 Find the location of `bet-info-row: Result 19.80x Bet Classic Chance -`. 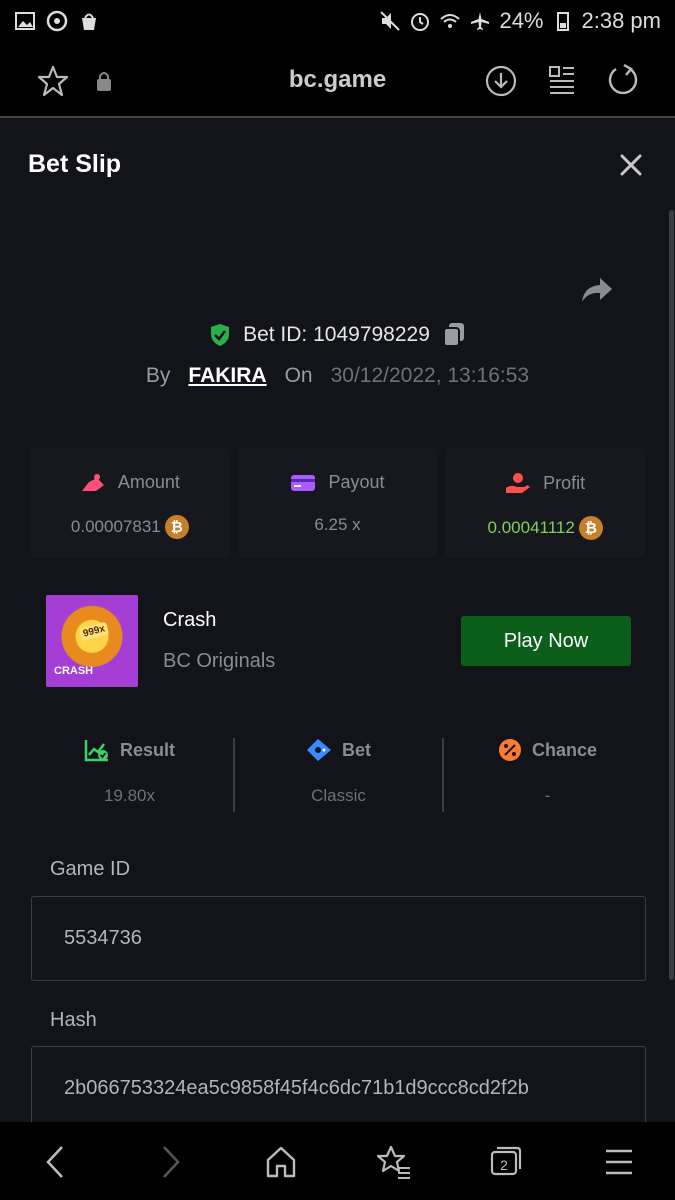

bet-info-row: Result 19.80x Bet Classic Chance - is located at coordinates (338, 775).